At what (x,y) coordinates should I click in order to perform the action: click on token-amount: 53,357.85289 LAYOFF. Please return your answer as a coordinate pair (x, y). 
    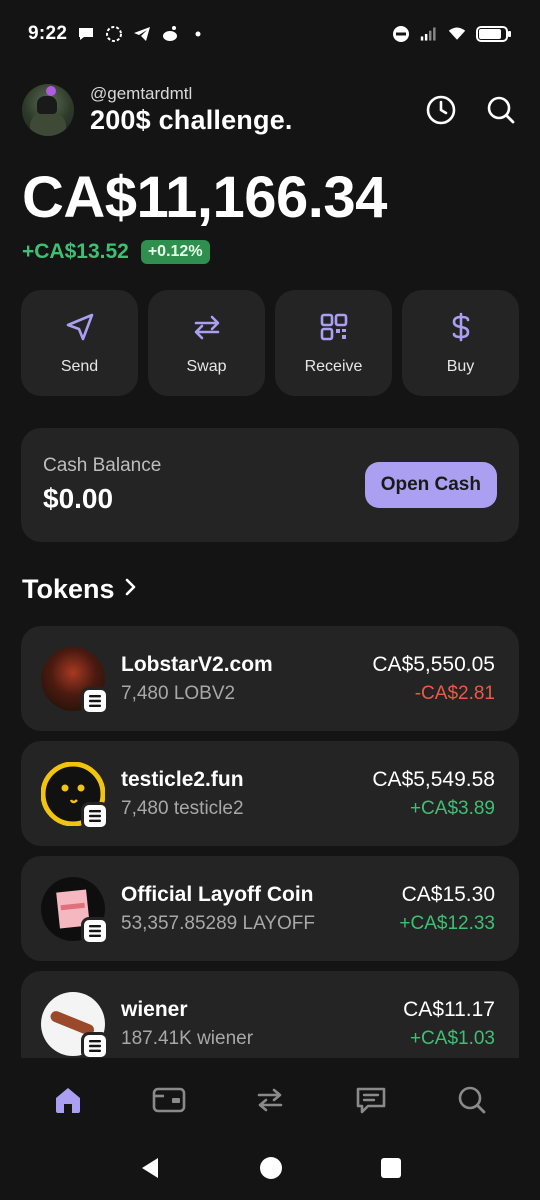
    Looking at the image, I should click on (218, 923).